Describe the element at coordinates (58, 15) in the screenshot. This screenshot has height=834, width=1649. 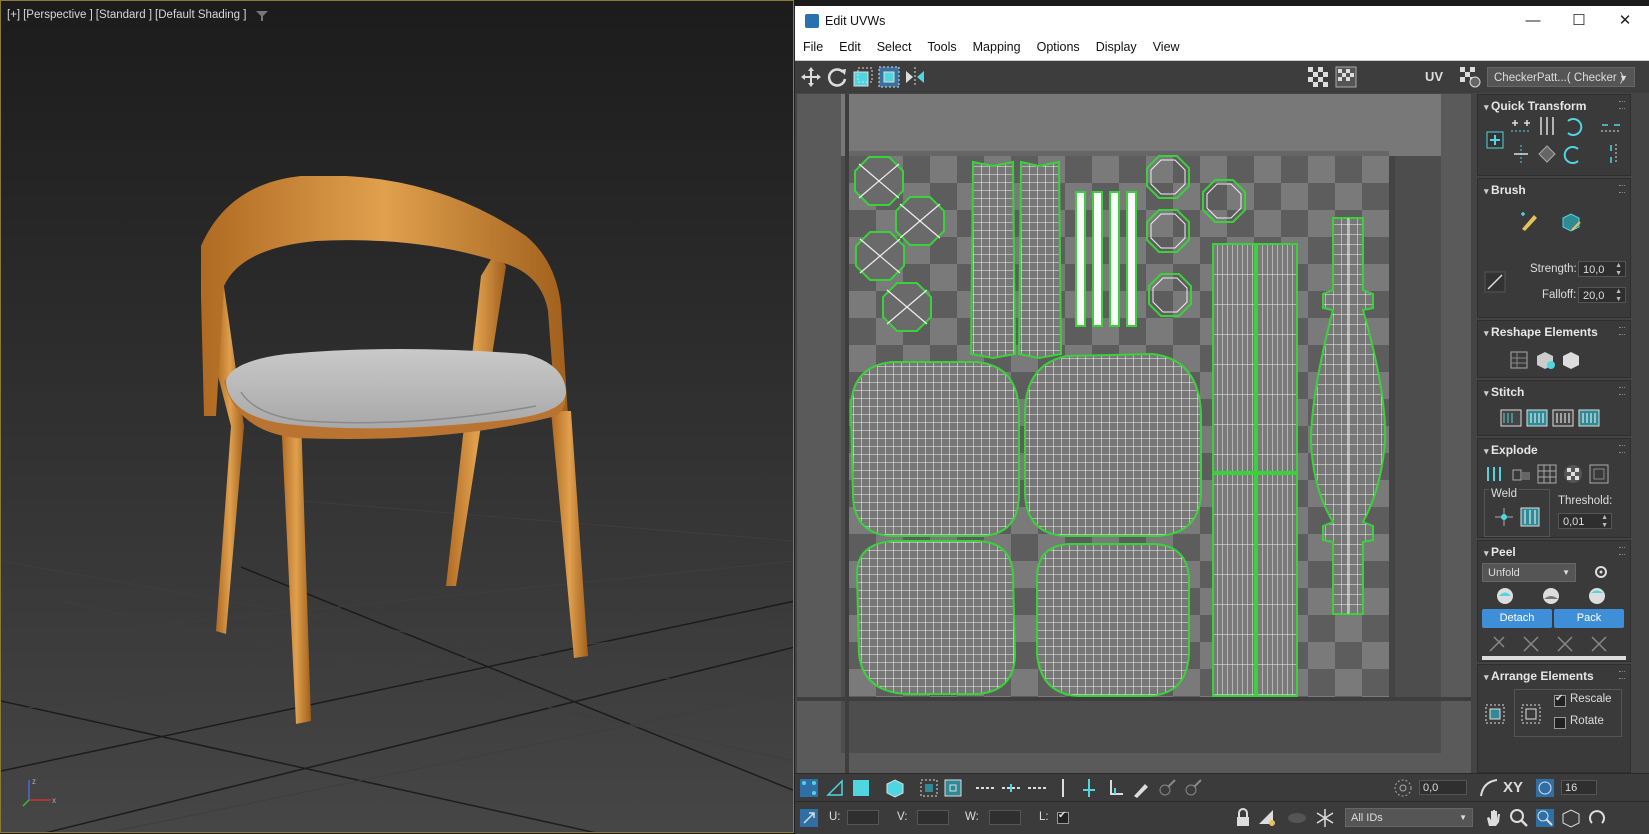
I see `viewport-label-view: [Perspective ]` at that location.